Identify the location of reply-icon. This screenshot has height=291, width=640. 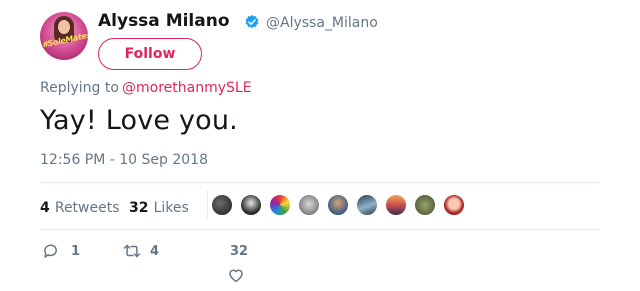
(51, 251).